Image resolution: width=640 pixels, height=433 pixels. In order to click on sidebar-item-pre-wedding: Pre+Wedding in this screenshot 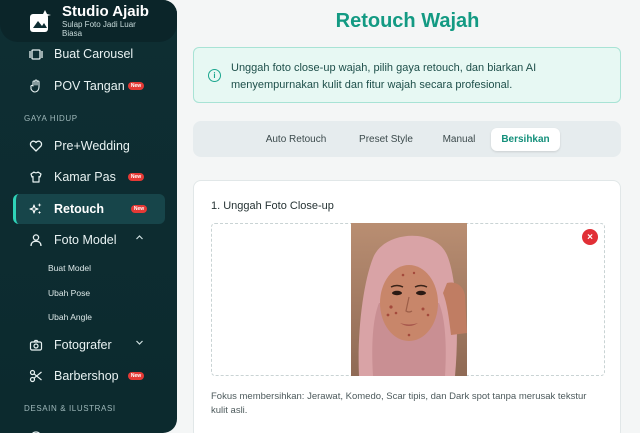, I will do `click(89, 146)`.